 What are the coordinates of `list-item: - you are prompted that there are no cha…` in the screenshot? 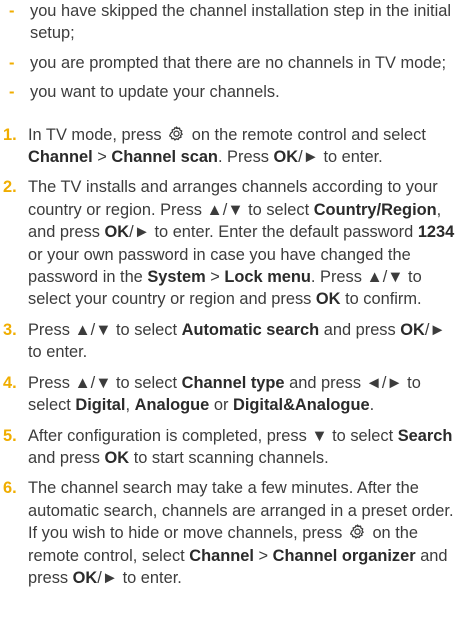 It's located at (228, 63).